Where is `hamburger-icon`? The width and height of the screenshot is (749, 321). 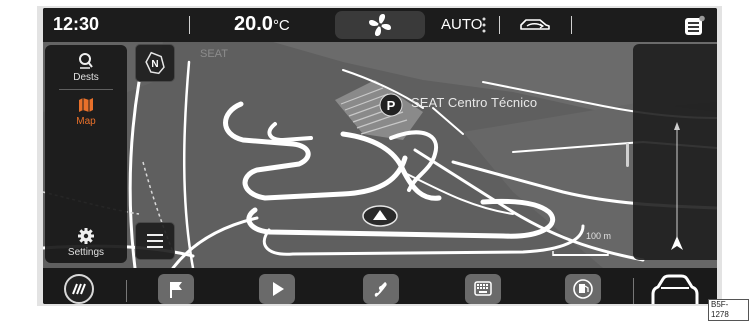 hamburger-icon is located at coordinates (155, 241).